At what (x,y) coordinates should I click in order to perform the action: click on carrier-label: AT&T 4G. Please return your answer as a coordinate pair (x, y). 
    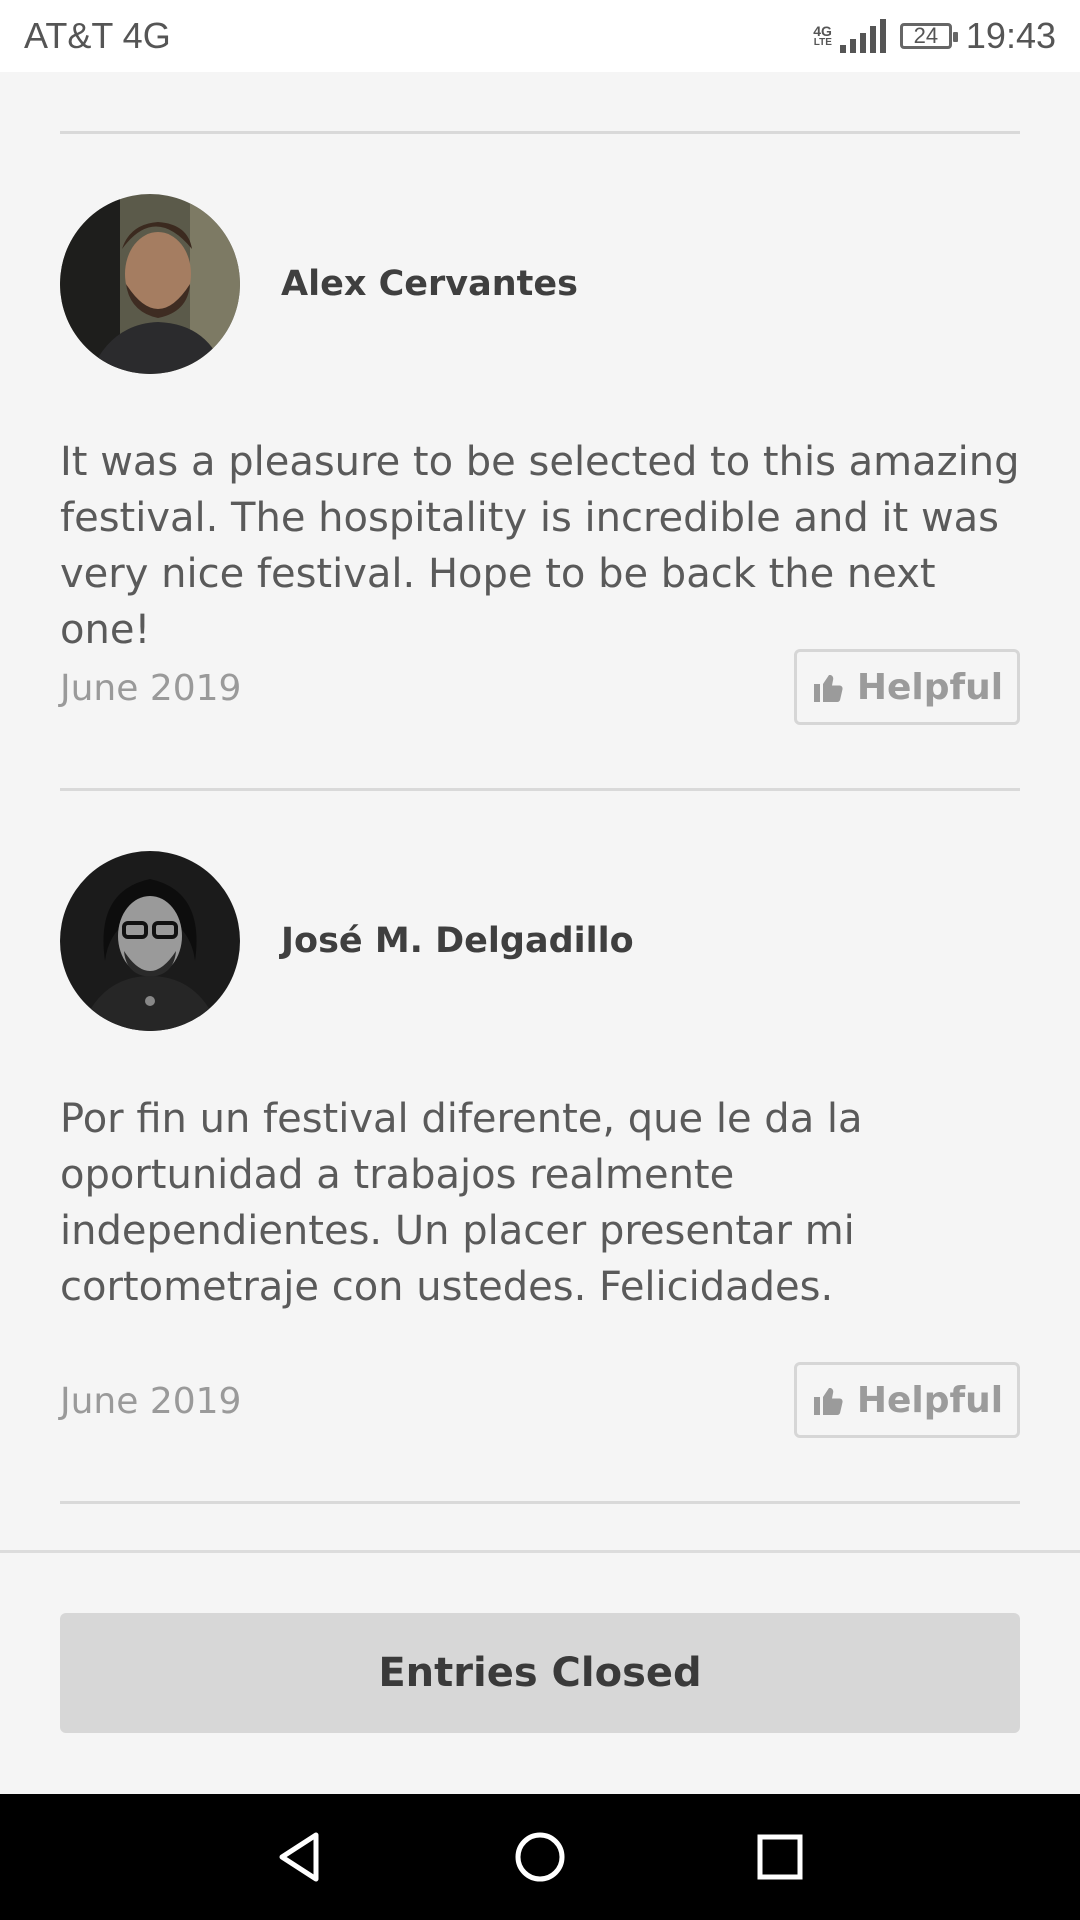
    Looking at the image, I should click on (97, 35).